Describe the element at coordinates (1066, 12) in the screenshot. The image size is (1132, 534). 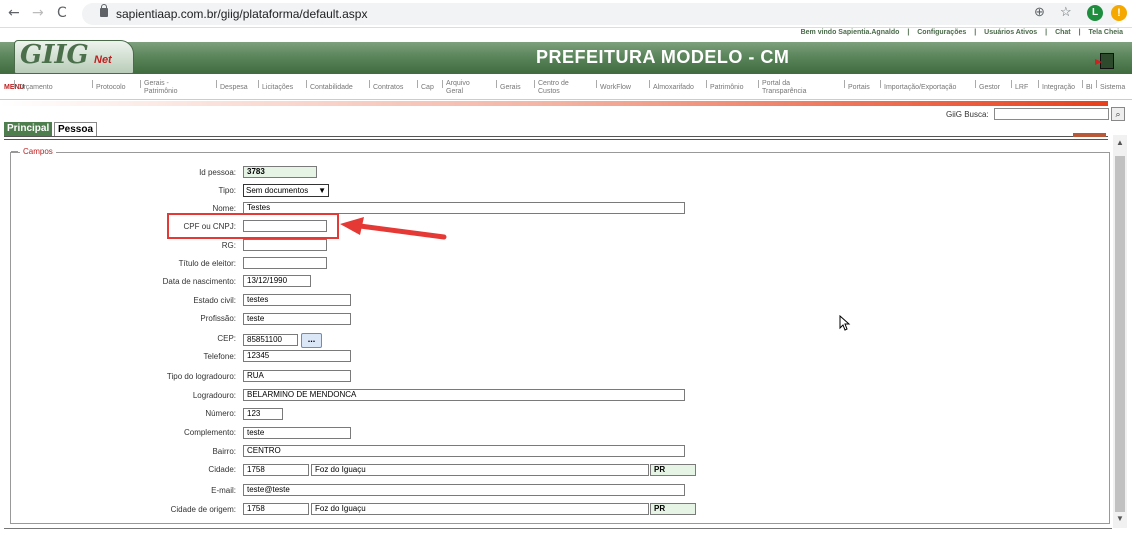
I see `star-icon: ☆` at that location.